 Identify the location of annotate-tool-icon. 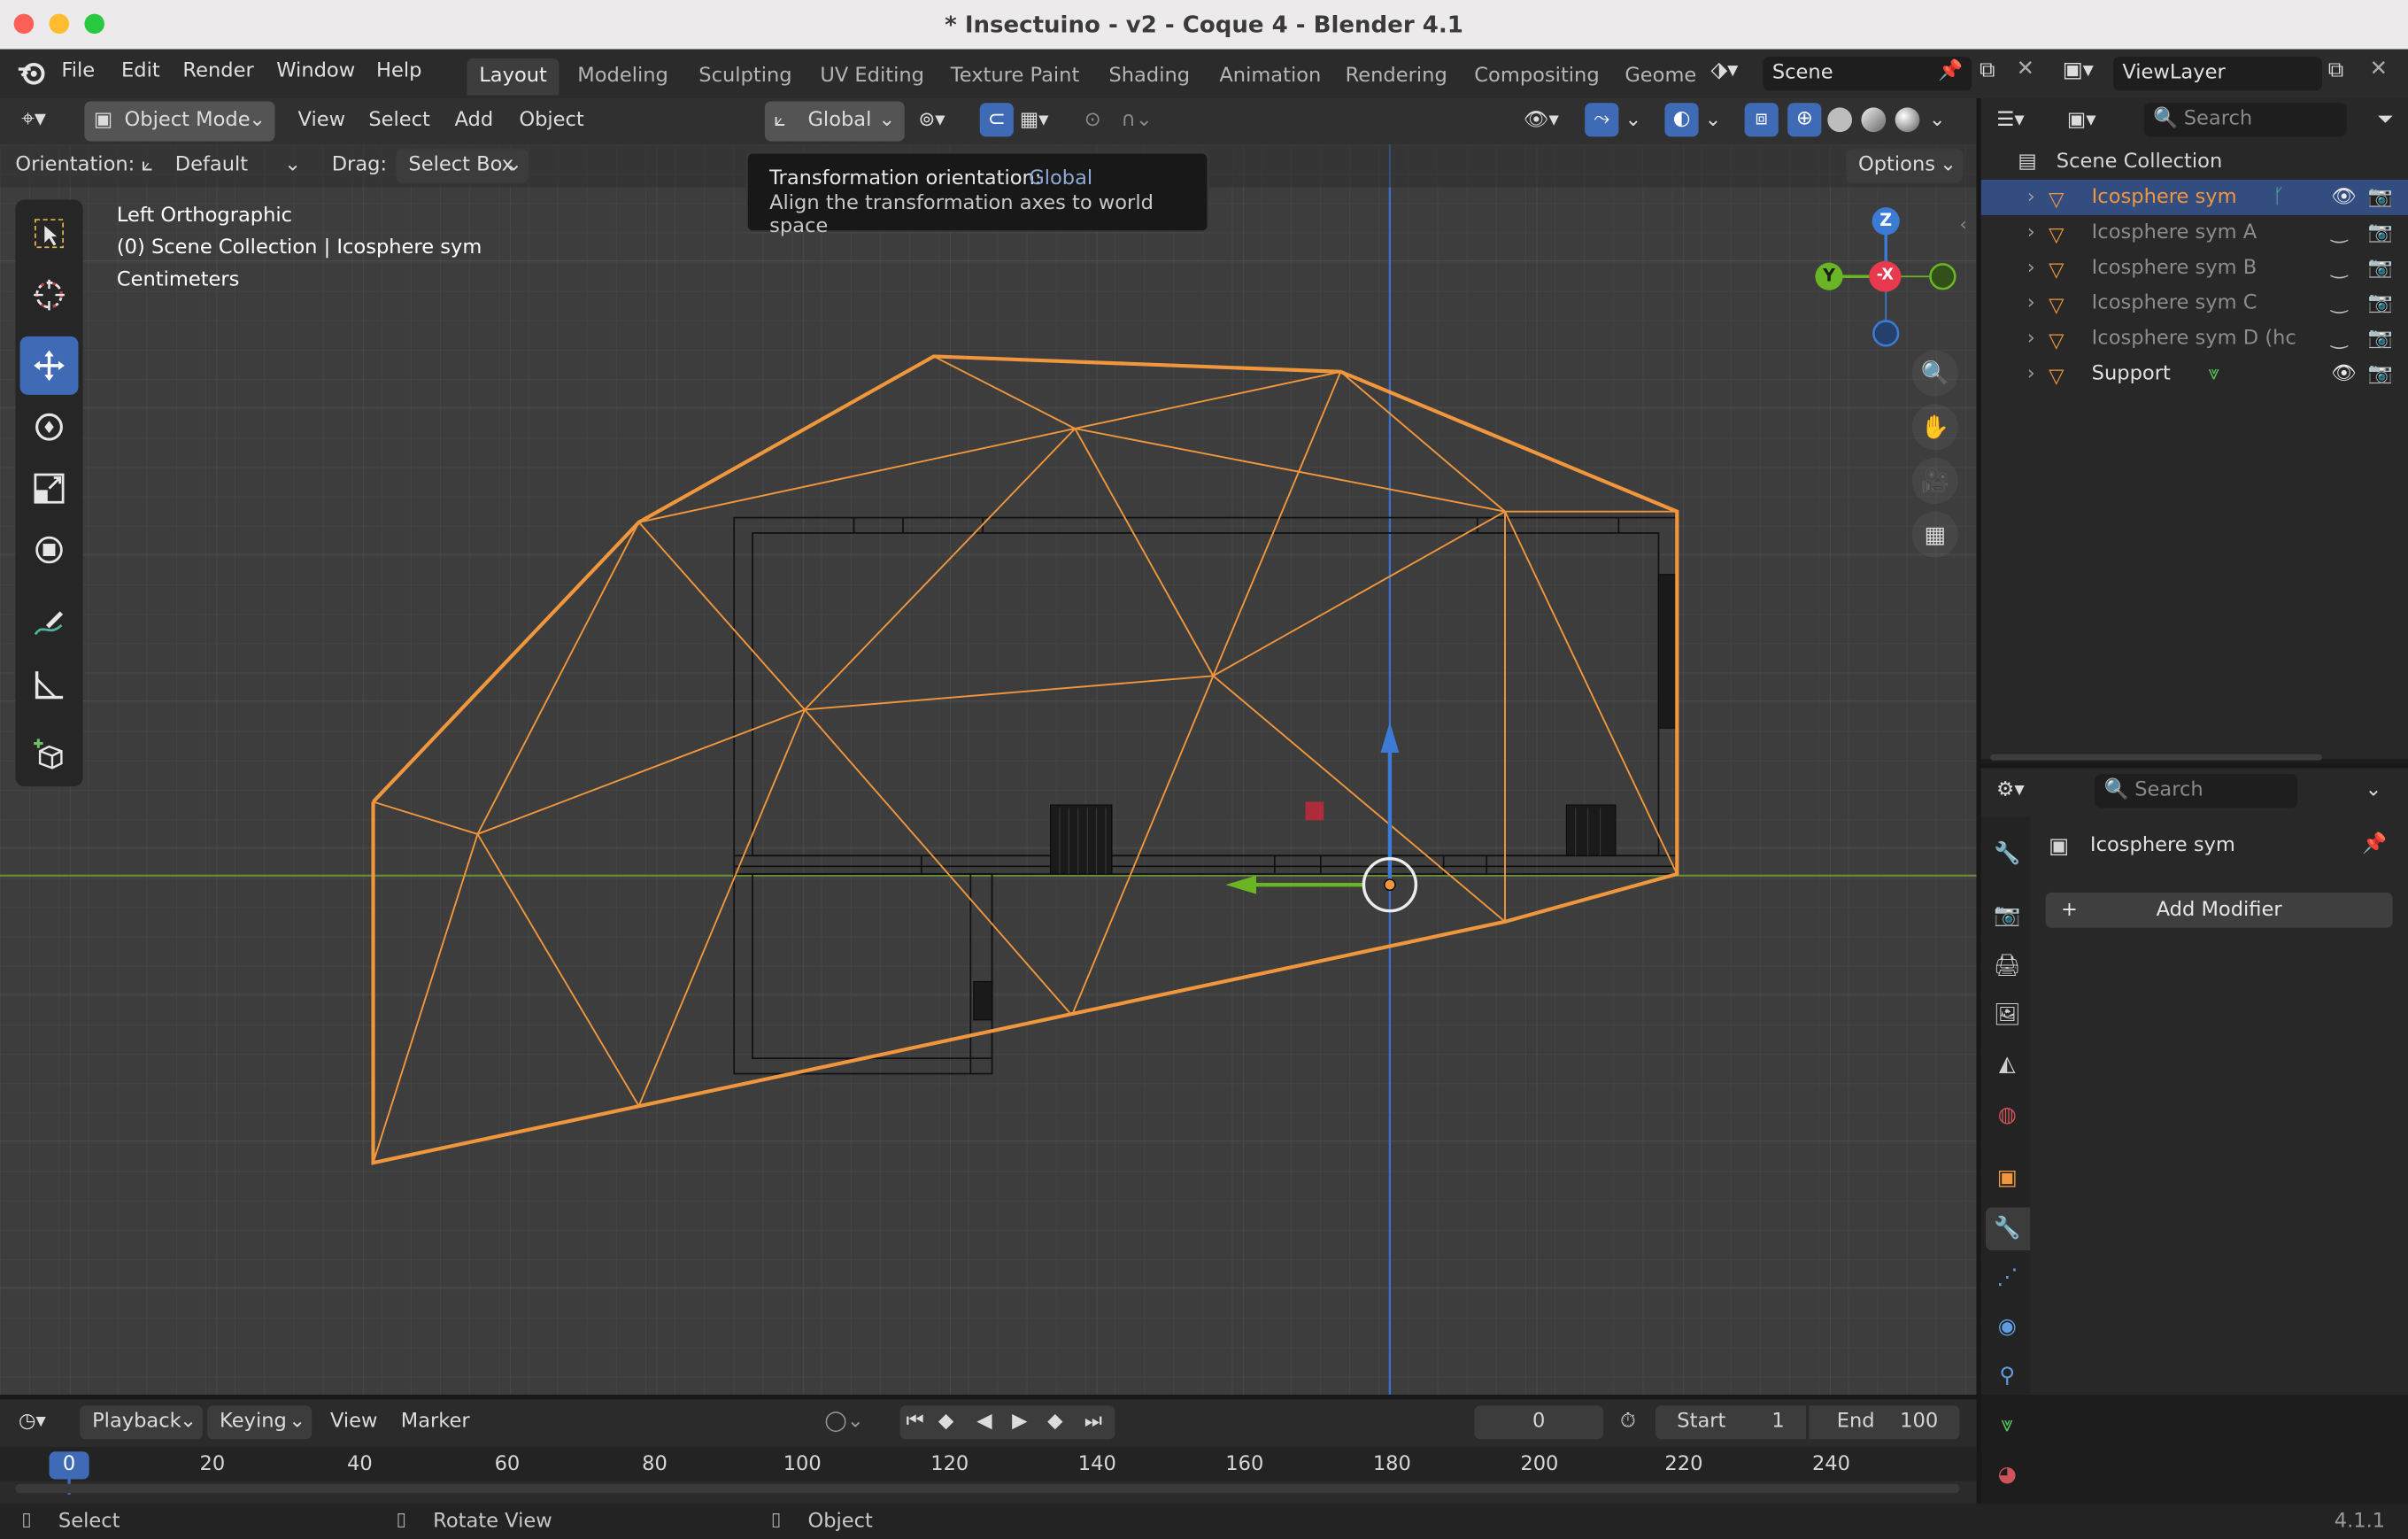
(49, 622).